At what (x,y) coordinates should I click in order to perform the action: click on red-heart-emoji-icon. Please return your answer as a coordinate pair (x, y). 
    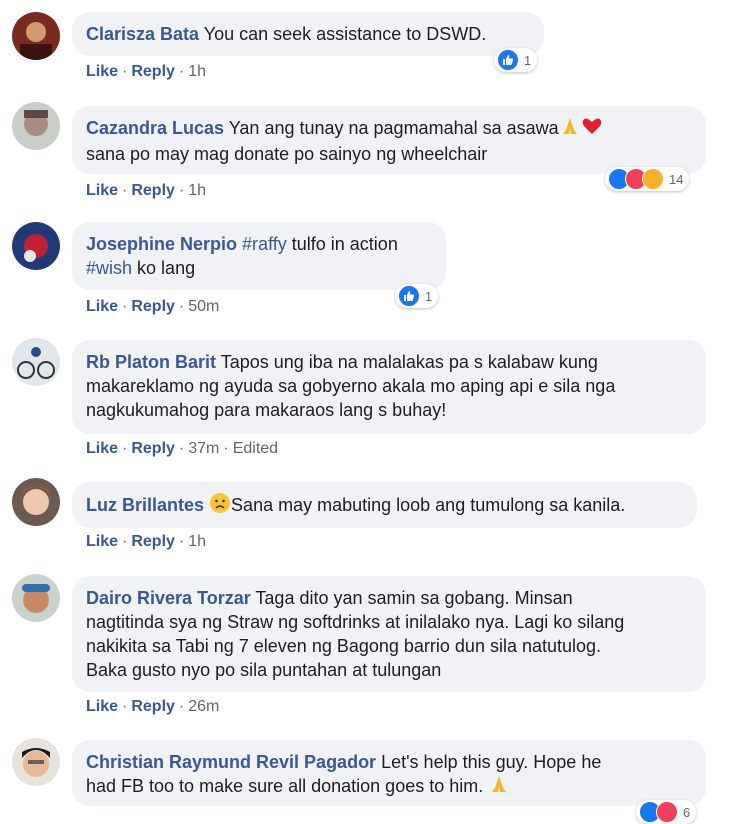
    Looking at the image, I should click on (592, 129).